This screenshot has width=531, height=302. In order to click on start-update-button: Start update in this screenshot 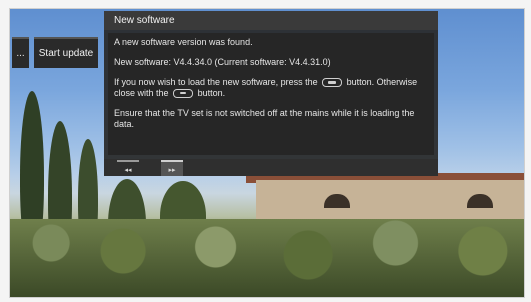, I will do `click(66, 52)`.